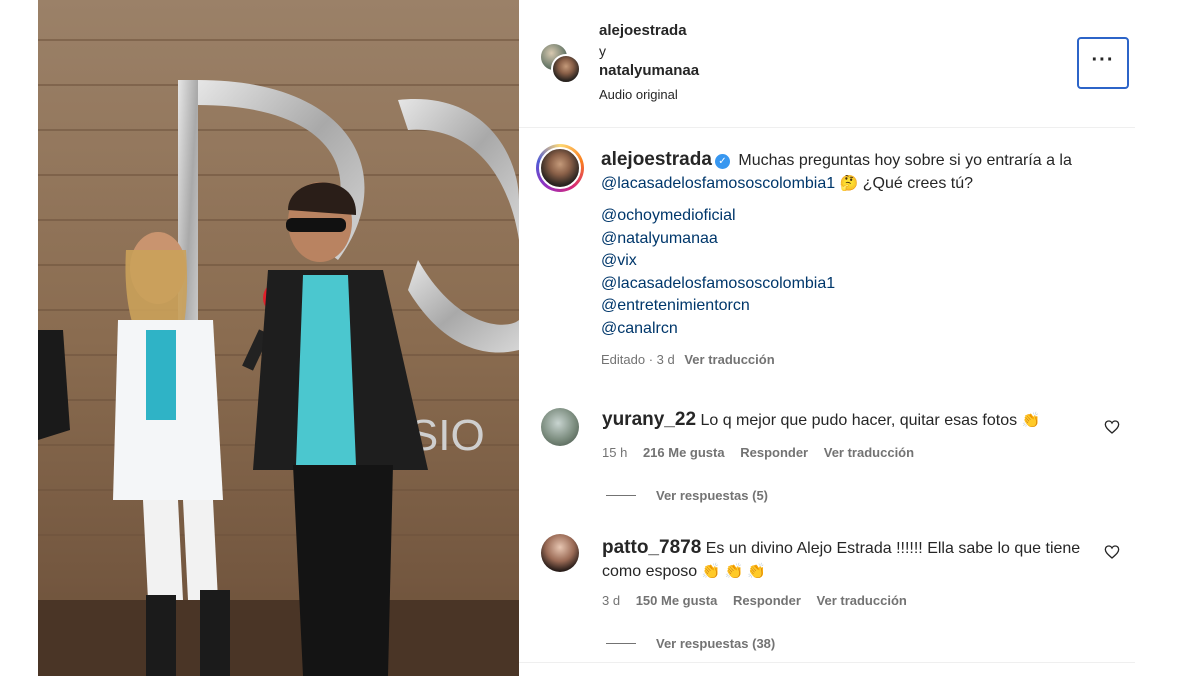 This screenshot has width=1200, height=676. What do you see at coordinates (651, 547) in the screenshot?
I see `comment-username: patto_7878` at bounding box center [651, 547].